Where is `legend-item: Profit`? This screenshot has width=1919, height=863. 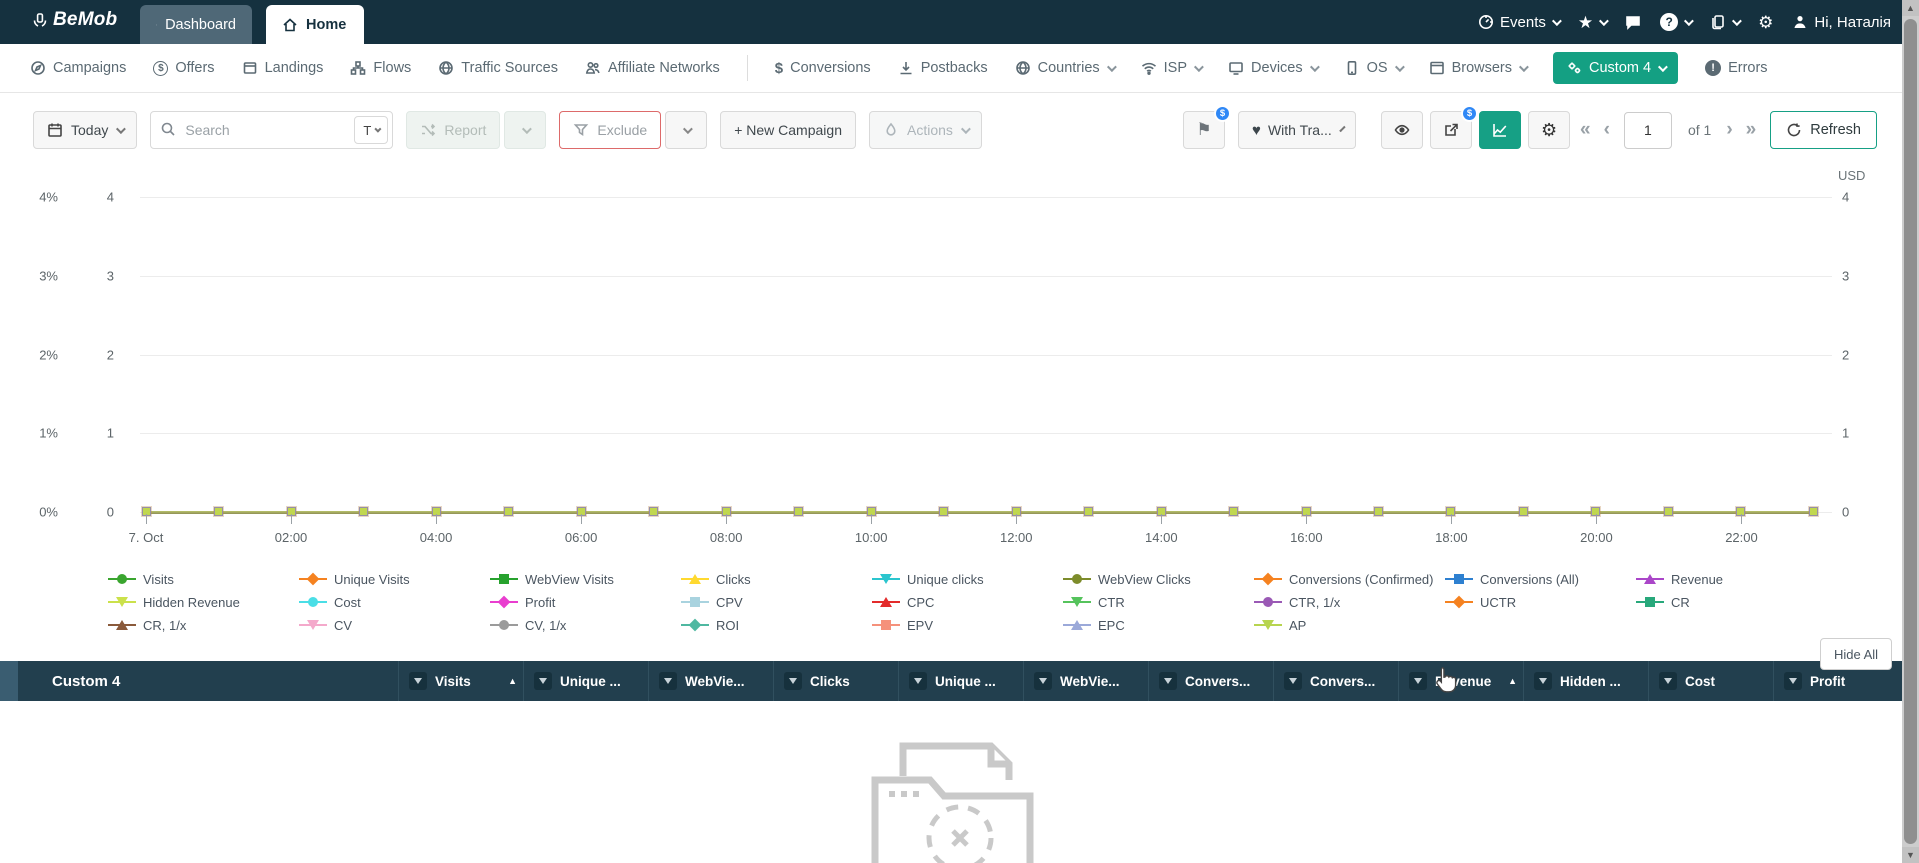
legend-item: Profit is located at coordinates (585, 602).